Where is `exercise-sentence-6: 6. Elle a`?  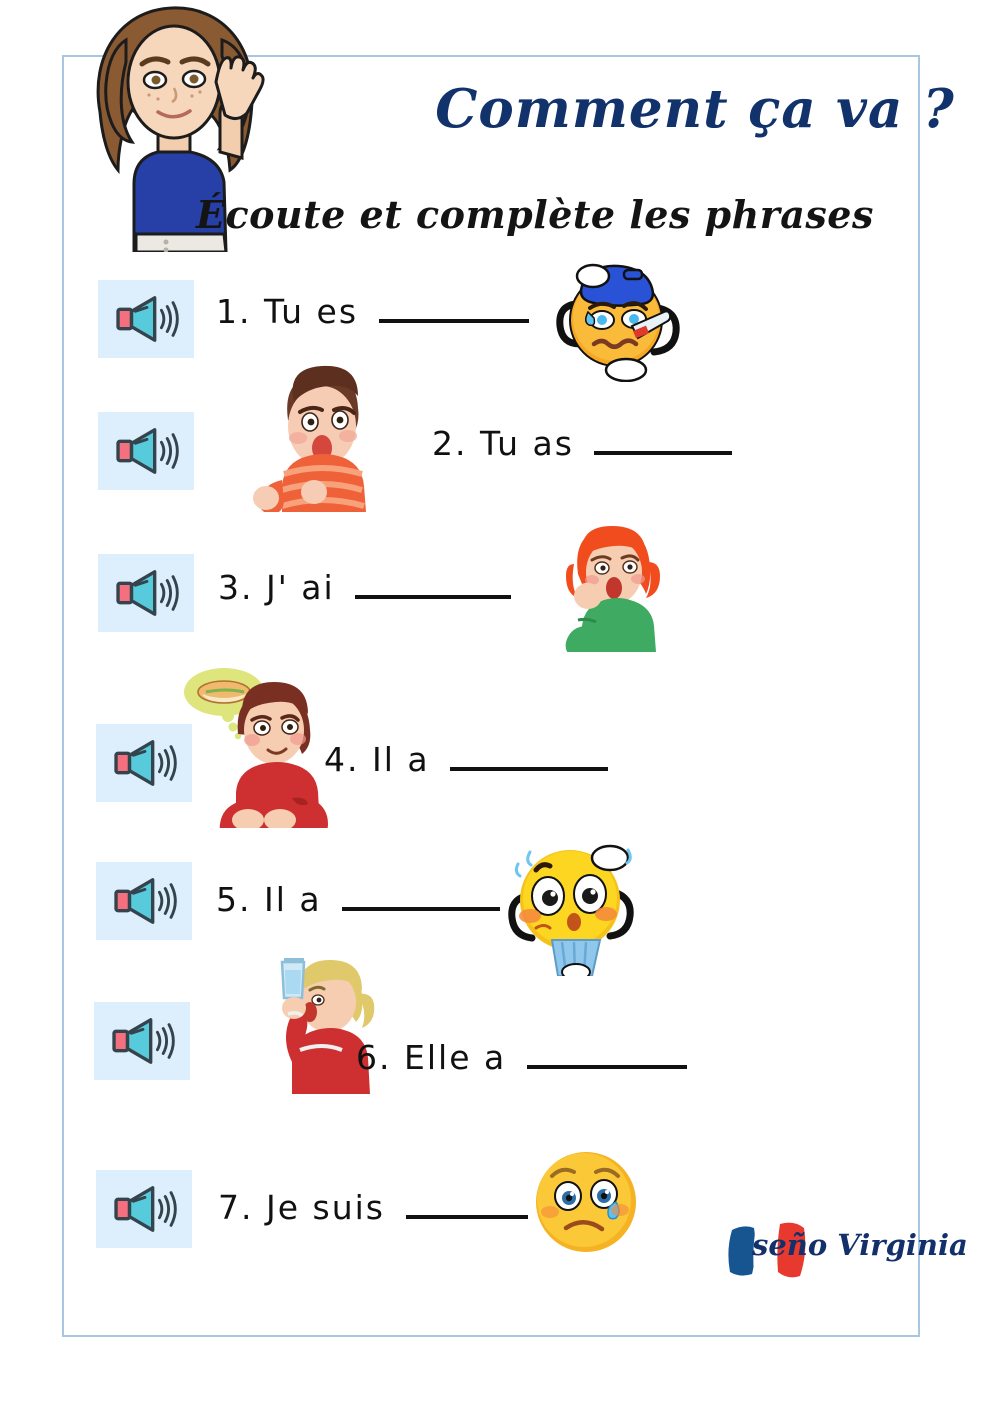 exercise-sentence-6: 6. Elle a is located at coordinates (521, 1057).